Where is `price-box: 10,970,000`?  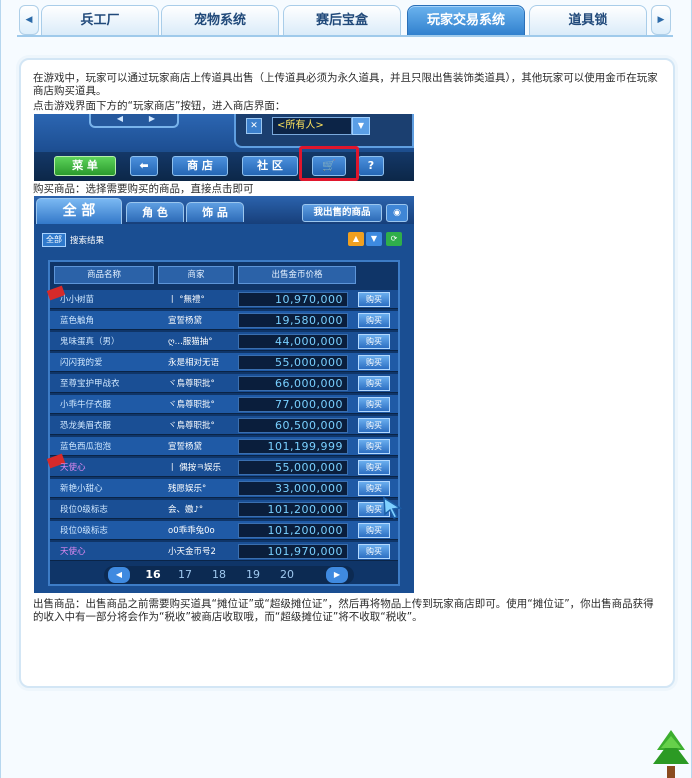
price-box: 10,970,000 is located at coordinates (293, 299).